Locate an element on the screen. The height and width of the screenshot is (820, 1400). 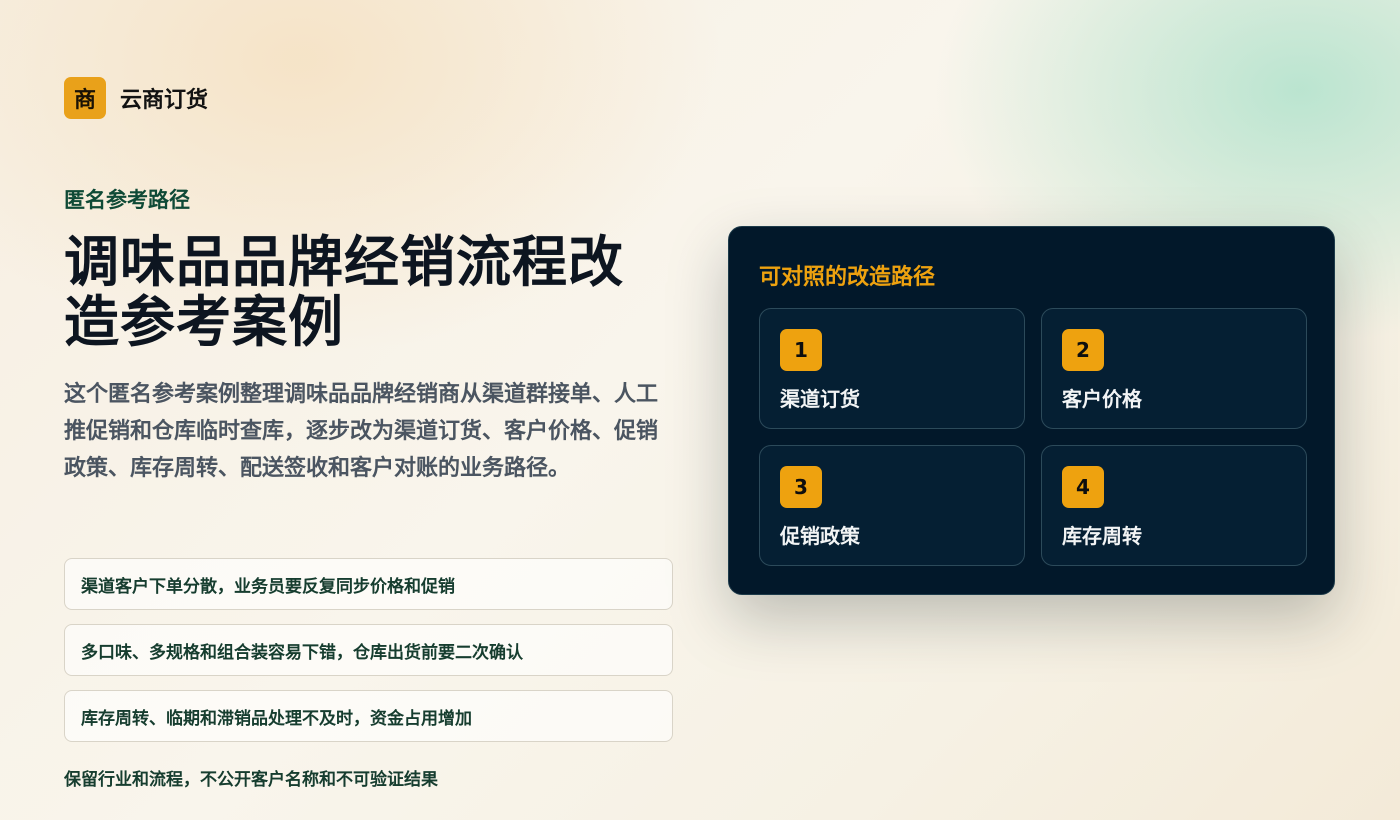
step-label: 促销政策 is located at coordinates (820, 536).